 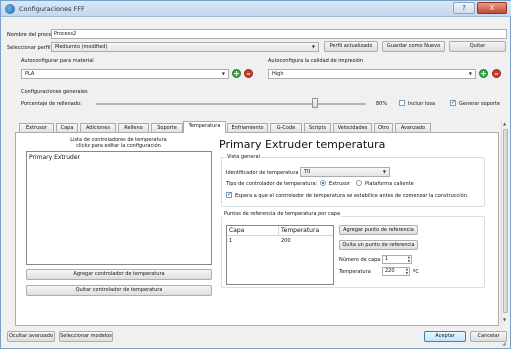 I want to click on controller-heading: Primary Extruder temperatura, so click(x=302, y=144).